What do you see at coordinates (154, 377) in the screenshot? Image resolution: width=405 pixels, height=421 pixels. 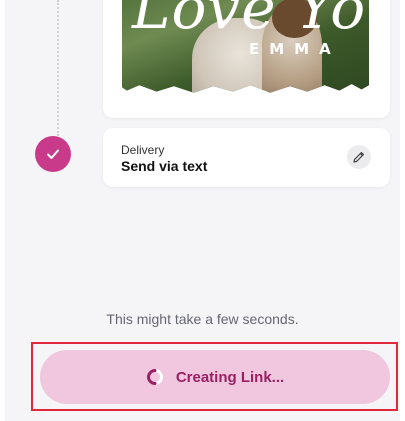 I see `spinner-icon` at bounding box center [154, 377].